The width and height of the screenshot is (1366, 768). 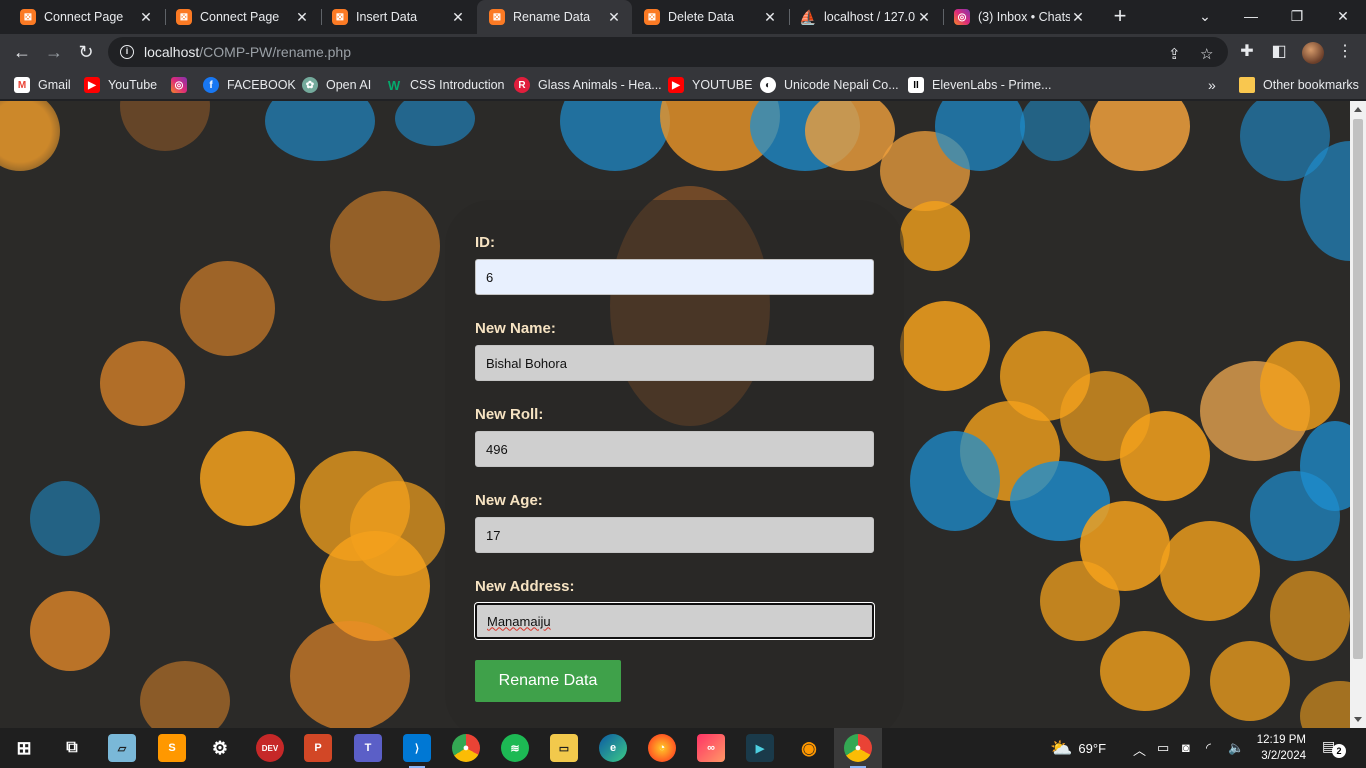 What do you see at coordinates (962, 17) in the screenshot?
I see `instagram-icon: ◎` at bounding box center [962, 17].